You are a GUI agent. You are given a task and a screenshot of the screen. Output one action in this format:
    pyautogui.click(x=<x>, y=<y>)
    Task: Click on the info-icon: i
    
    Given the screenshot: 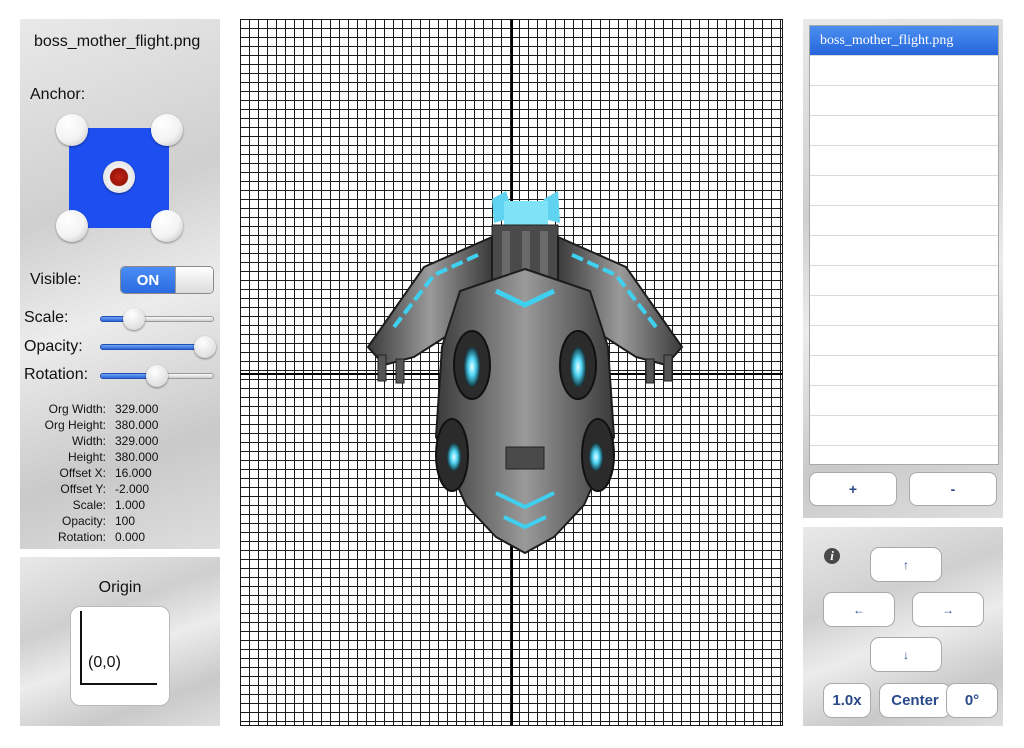 What is the action you would take?
    pyautogui.click(x=832, y=556)
    